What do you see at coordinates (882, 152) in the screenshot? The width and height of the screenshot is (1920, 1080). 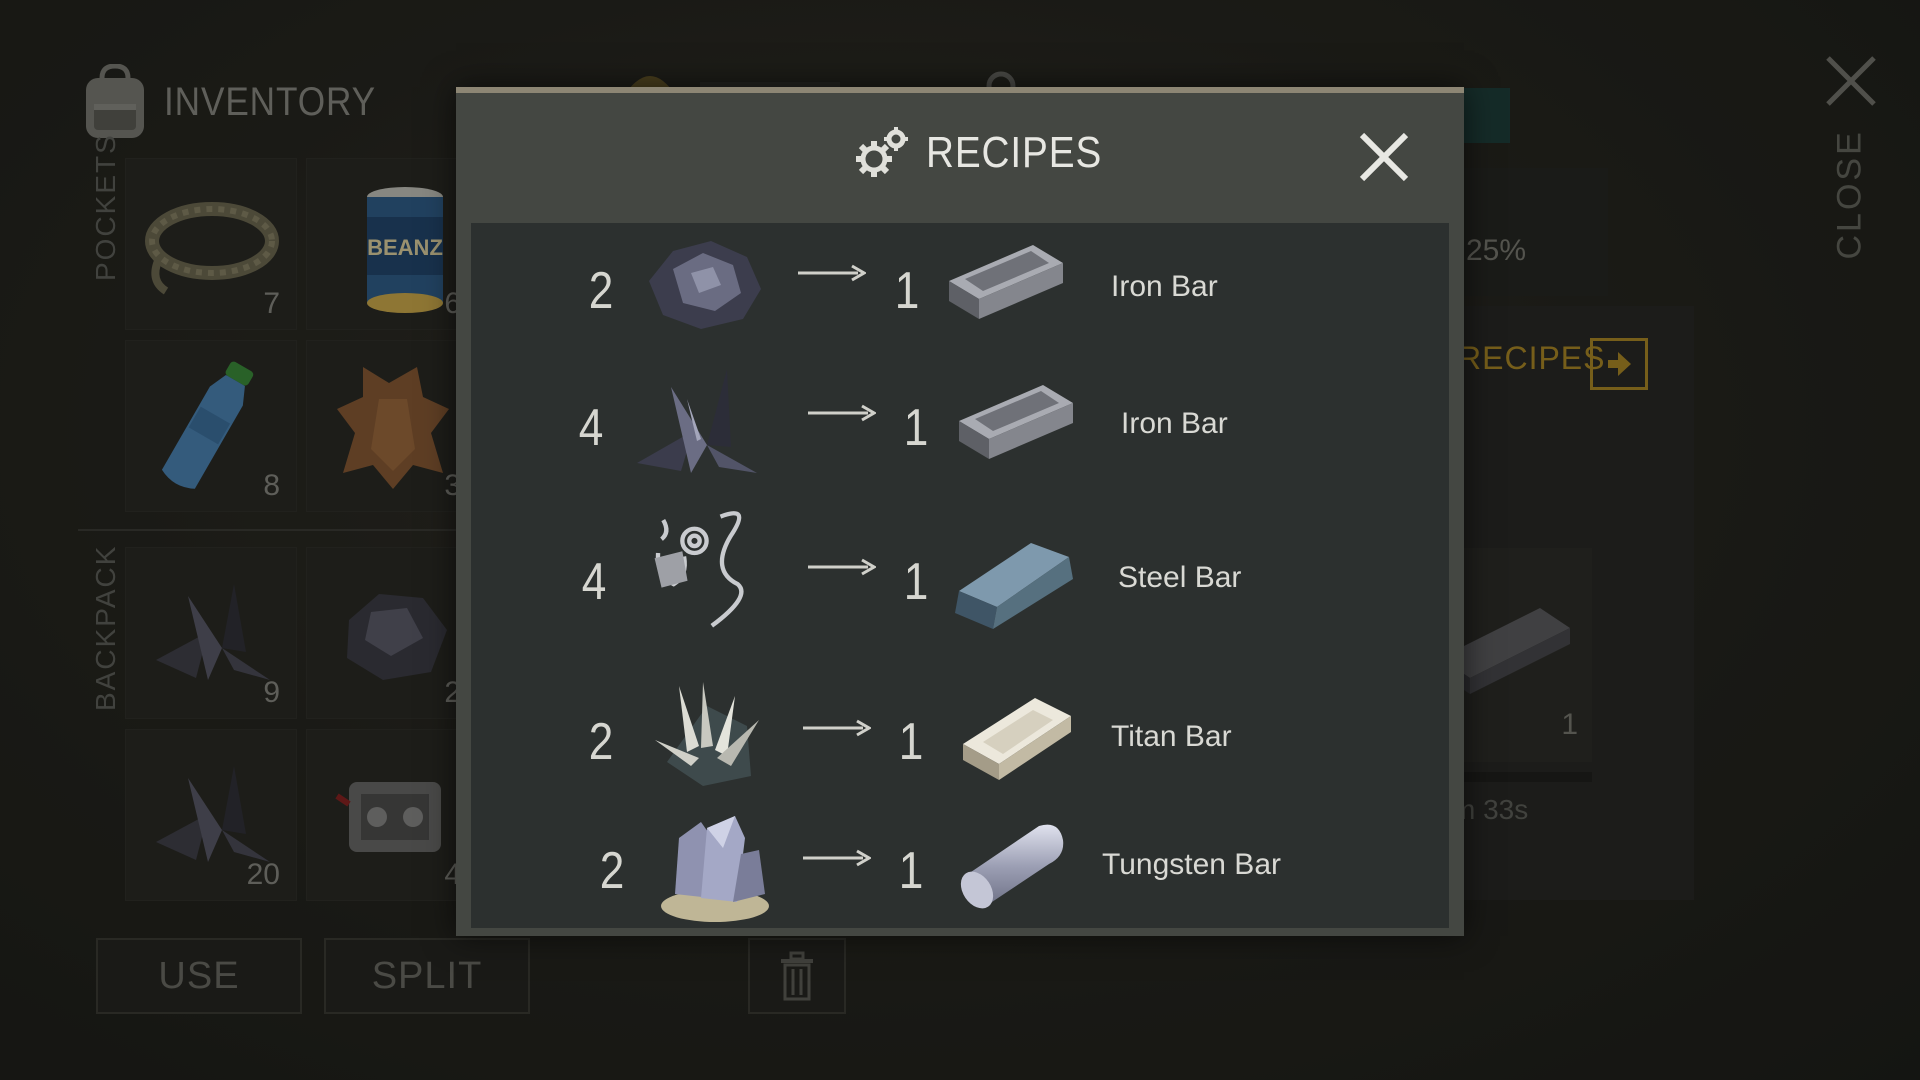 I see `gears-icon` at bounding box center [882, 152].